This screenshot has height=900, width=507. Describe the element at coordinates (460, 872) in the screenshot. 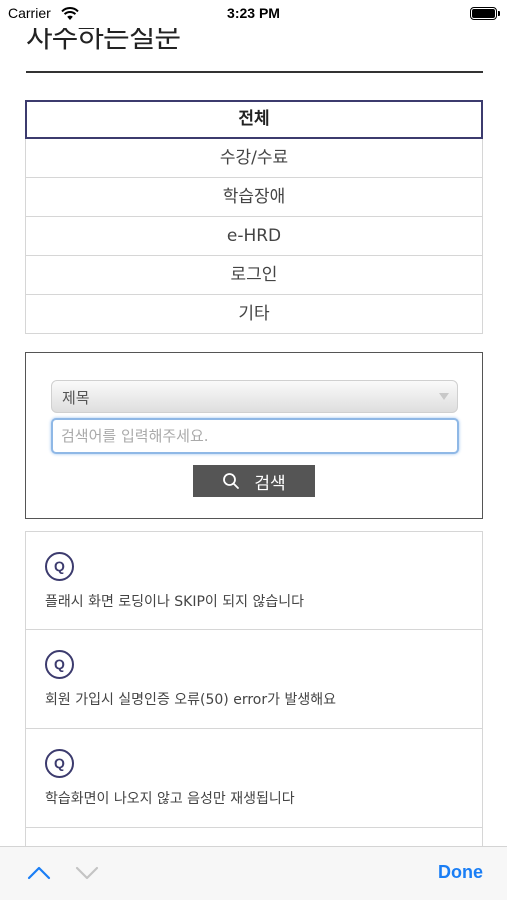

I see `done-button: Done` at that location.